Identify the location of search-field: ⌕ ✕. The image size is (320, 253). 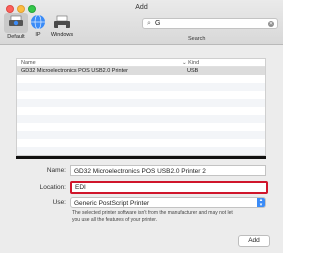
(210, 23).